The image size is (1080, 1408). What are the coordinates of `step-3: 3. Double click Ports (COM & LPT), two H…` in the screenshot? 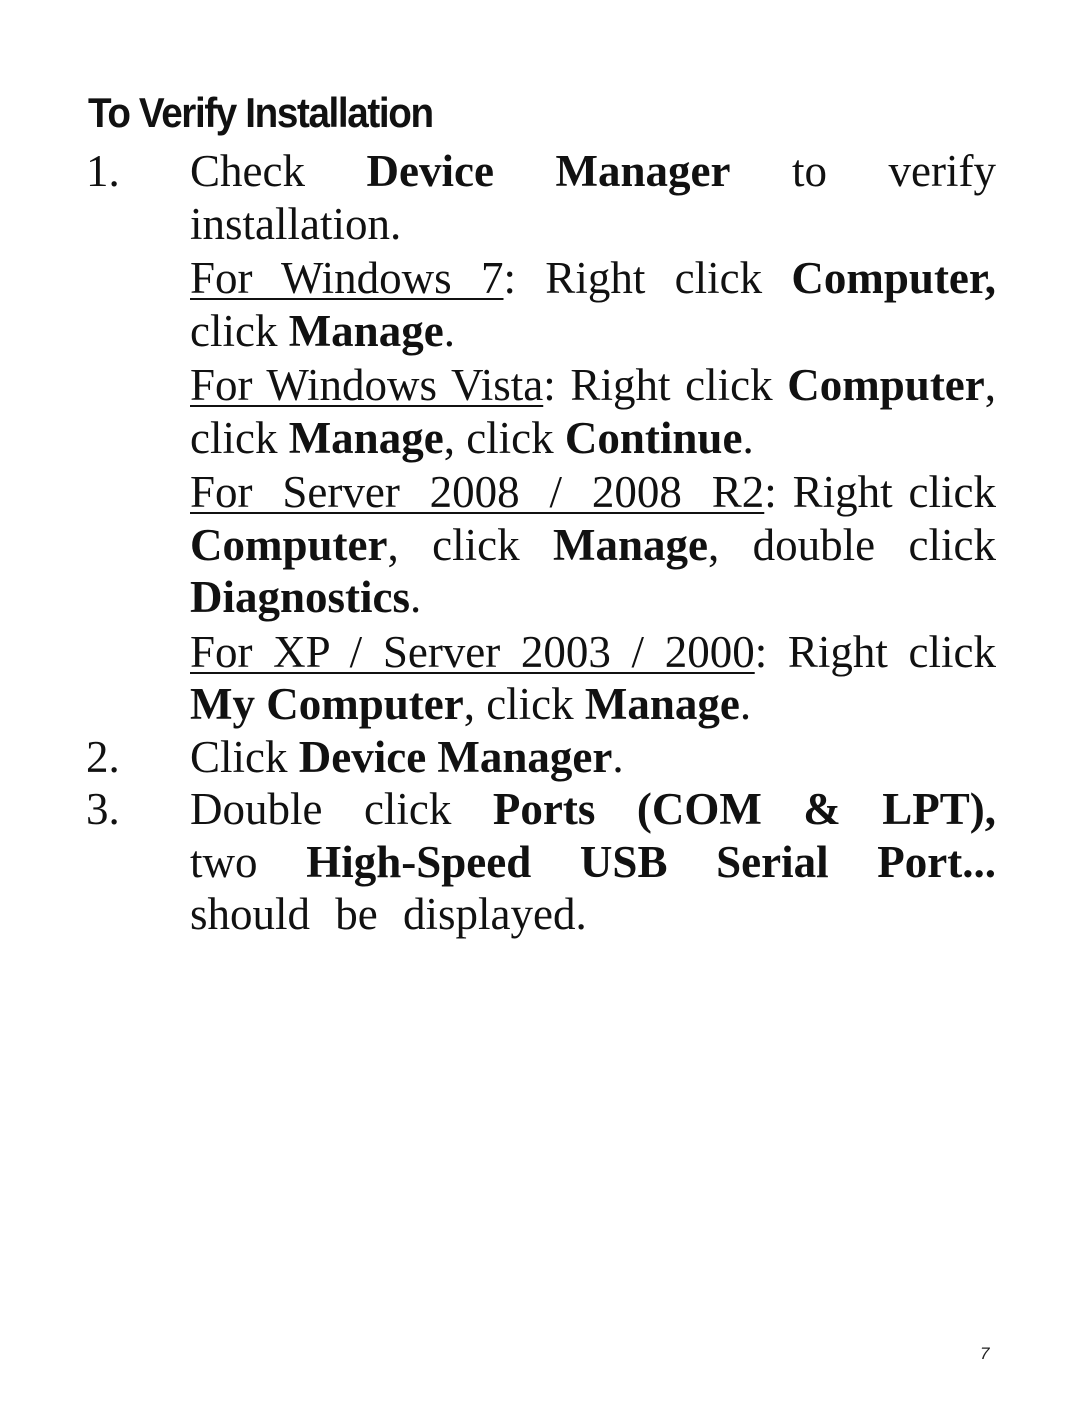 It's located at (541, 862).